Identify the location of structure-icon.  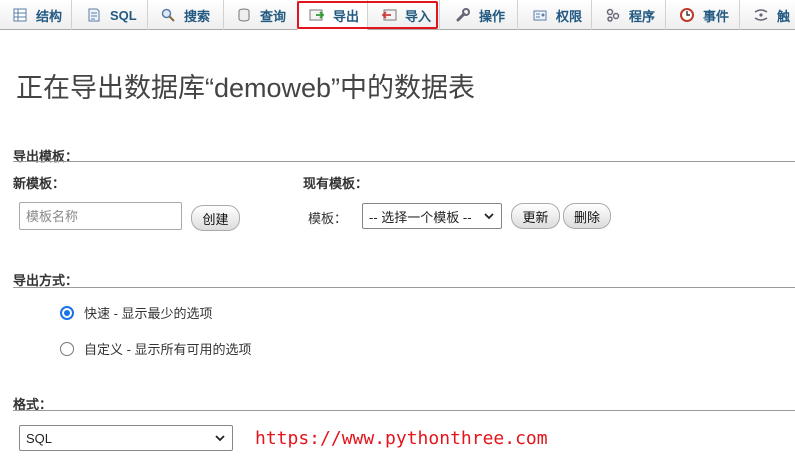
(20, 15).